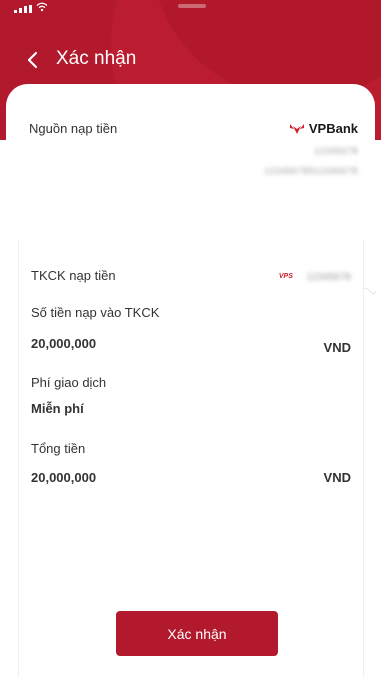 This screenshot has width=381, height=677. Describe the element at coordinates (329, 277) in the screenshot. I see `destination-account: 12345678` at that location.